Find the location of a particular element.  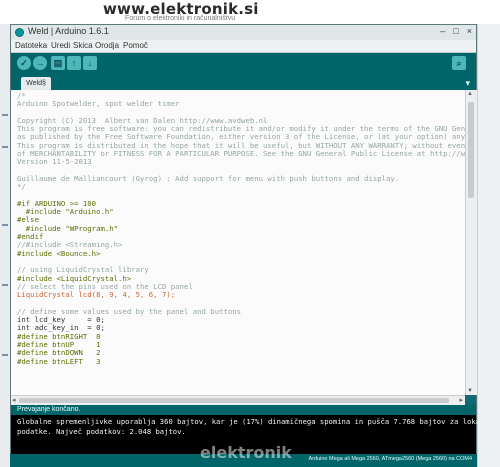

title-bar: Weld | Arduino 1.6.1 – □ × is located at coordinates (243, 33).